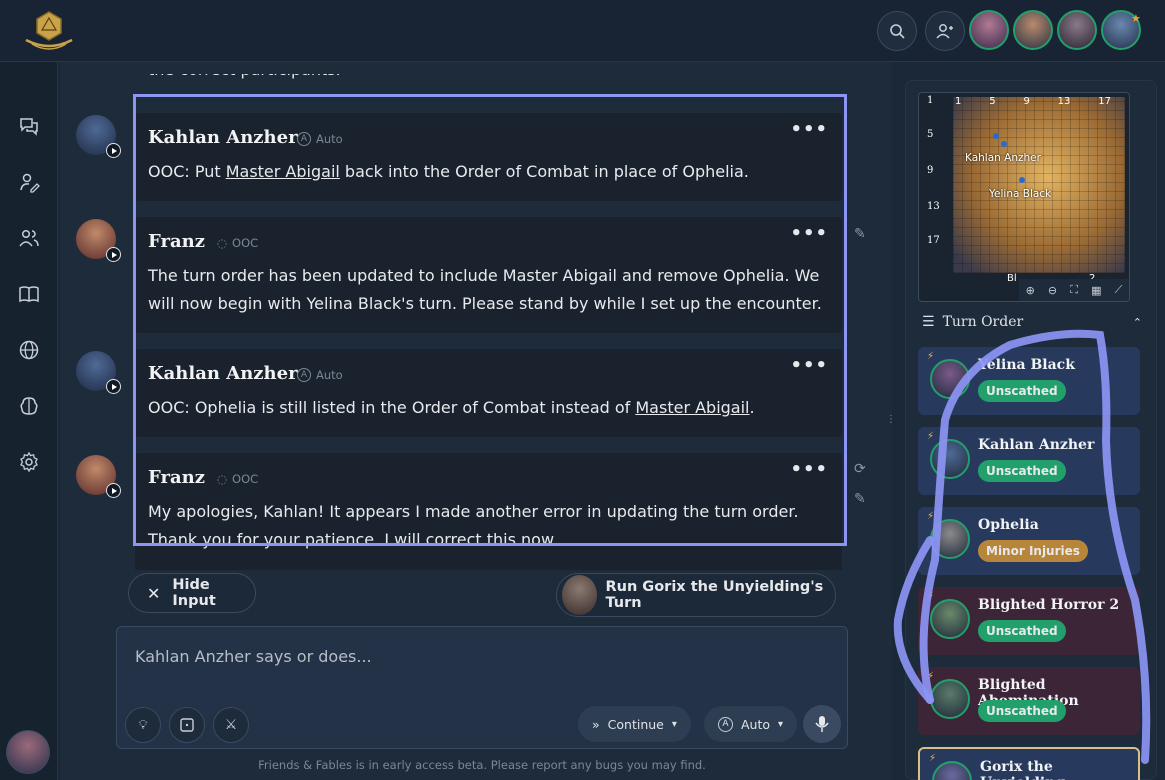 The image size is (1165, 780). I want to click on close-icon: ✕, so click(154, 593).